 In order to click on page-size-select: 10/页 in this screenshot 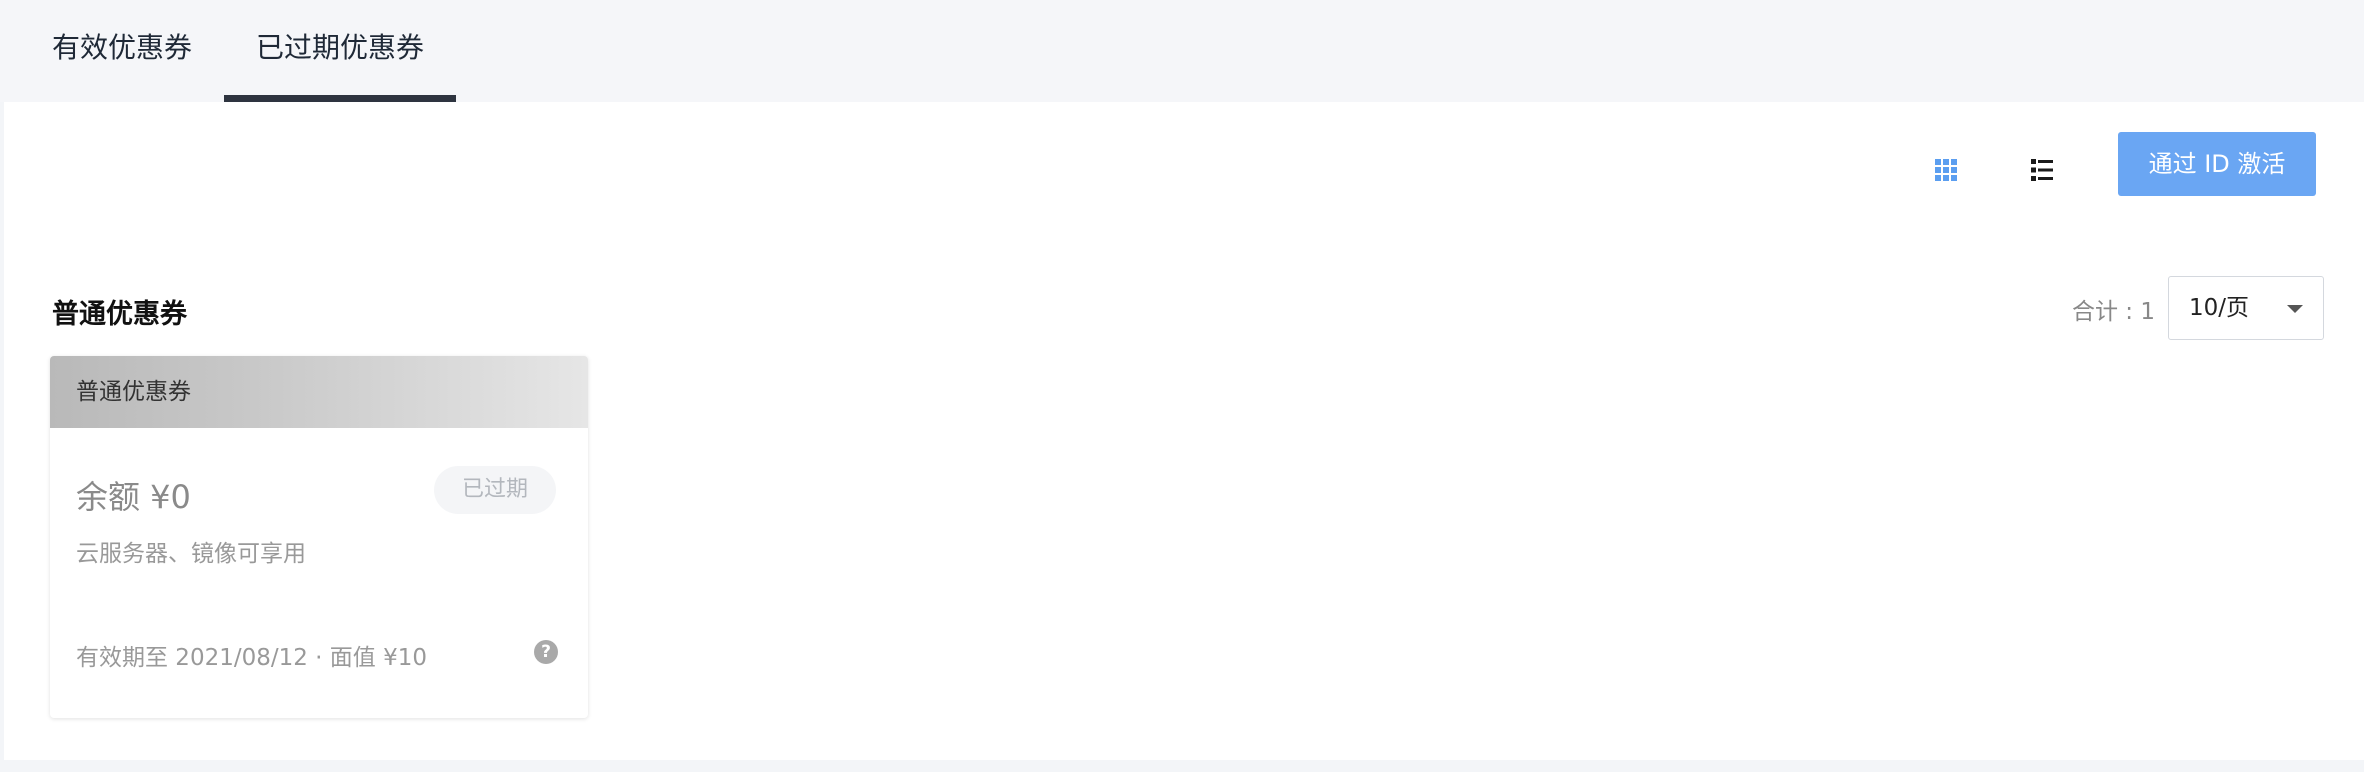, I will do `click(2246, 308)`.